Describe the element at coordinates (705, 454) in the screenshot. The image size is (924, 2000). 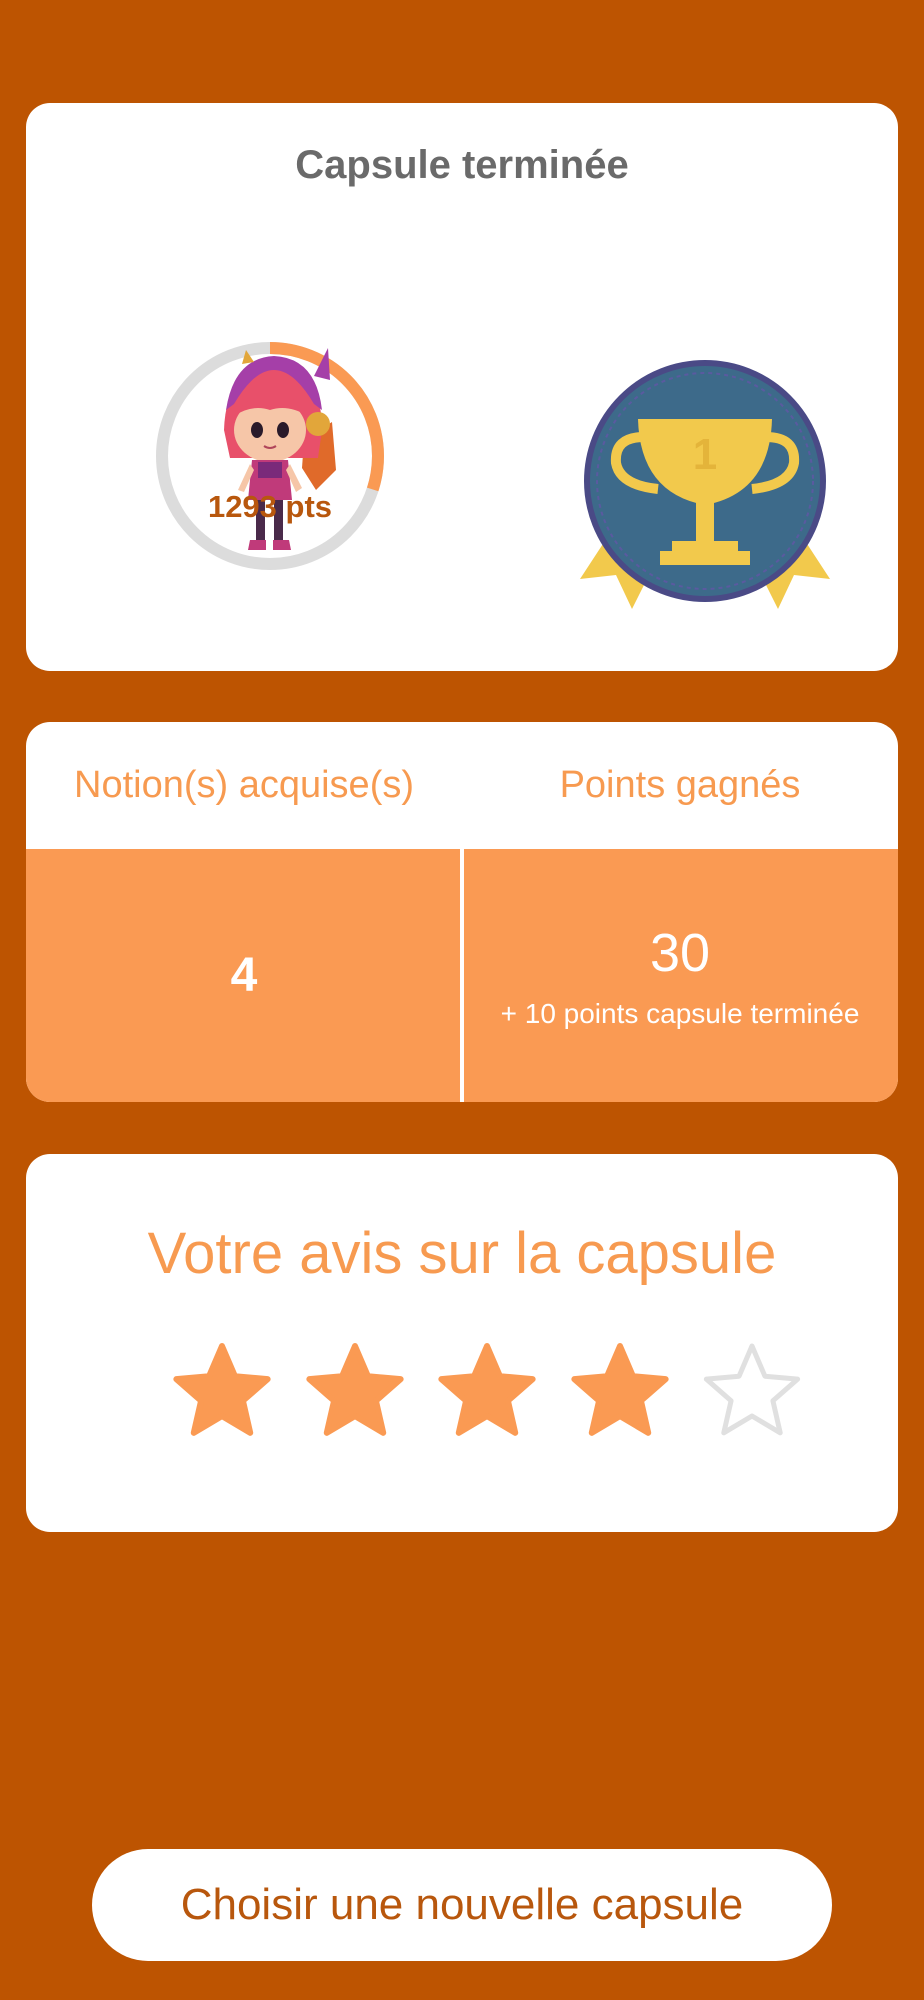
I see `svg-text: 1` at that location.